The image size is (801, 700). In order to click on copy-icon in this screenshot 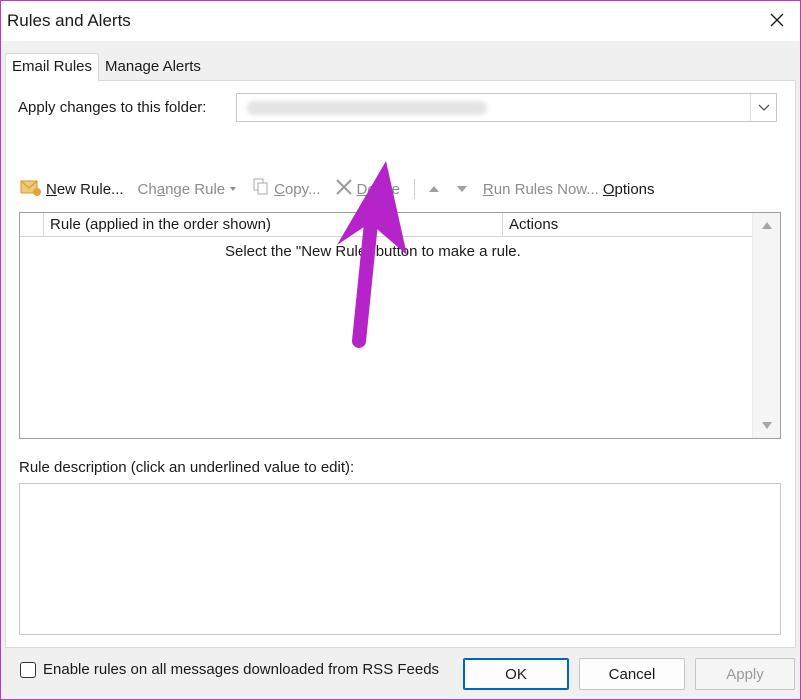, I will do `click(261, 189)`.